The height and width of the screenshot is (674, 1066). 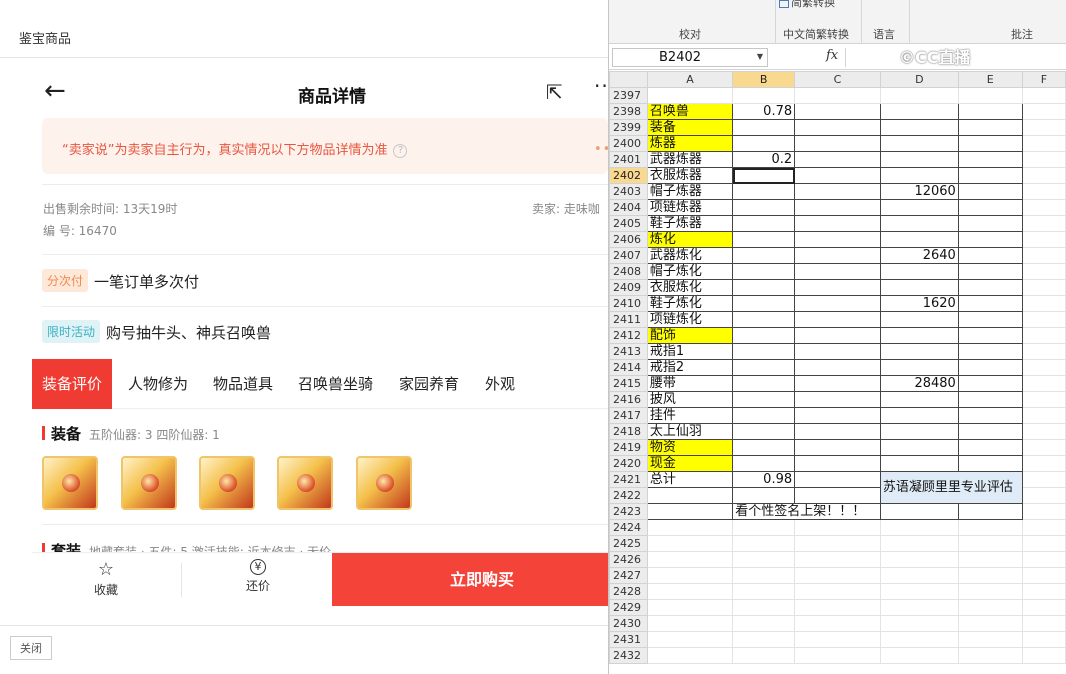 What do you see at coordinates (628, 207) in the screenshot?
I see `row-header: 2404` at bounding box center [628, 207].